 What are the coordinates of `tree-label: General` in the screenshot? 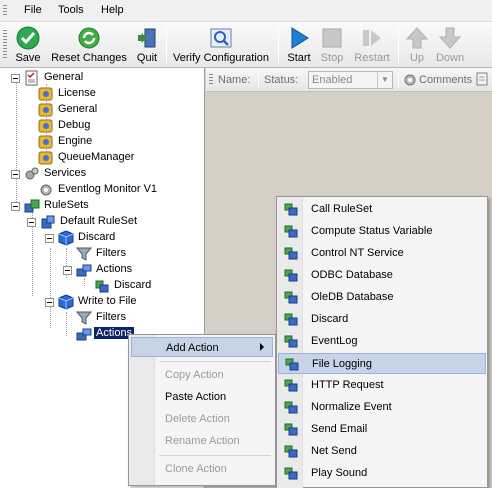 It's located at (78, 109).